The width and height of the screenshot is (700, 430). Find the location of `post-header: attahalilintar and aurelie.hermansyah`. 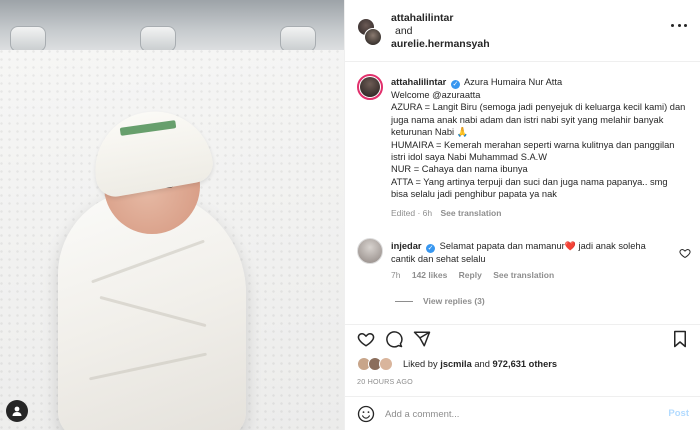

post-header: attahalilintar and aurelie.hermansyah is located at coordinates (522, 31).